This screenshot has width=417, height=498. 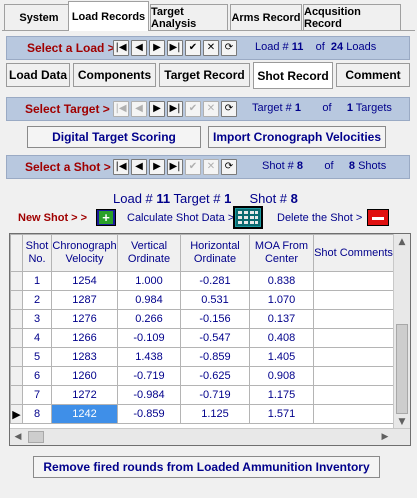 I want to click on table-cell: 1242, so click(x=84, y=414).